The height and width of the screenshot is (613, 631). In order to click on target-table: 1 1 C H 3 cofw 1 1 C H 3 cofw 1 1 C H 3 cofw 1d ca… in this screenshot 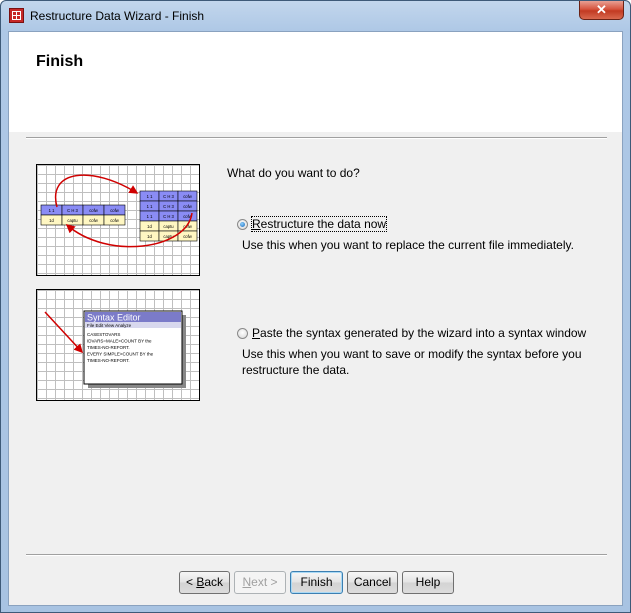, I will do `click(168, 216)`.